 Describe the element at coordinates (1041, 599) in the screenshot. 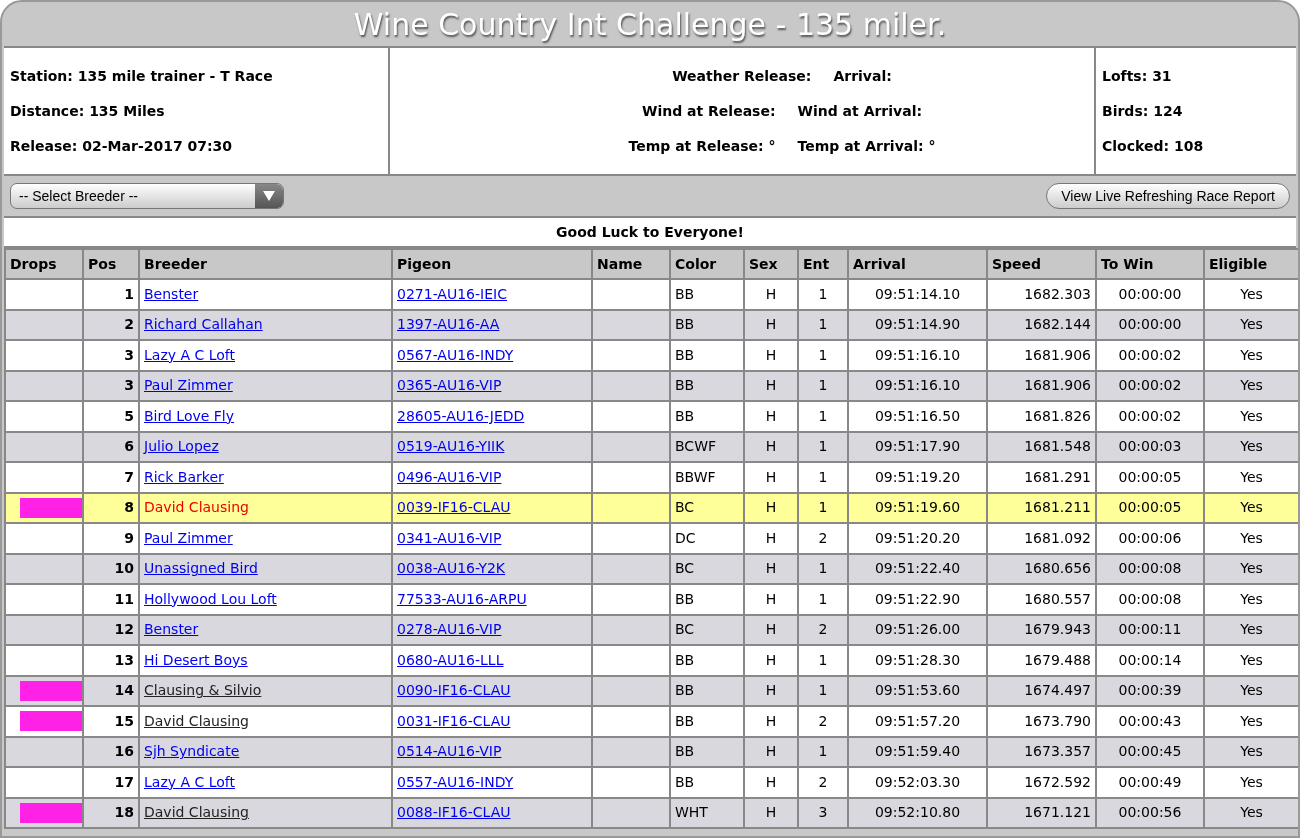

I see `table-cell: 1680.557` at that location.